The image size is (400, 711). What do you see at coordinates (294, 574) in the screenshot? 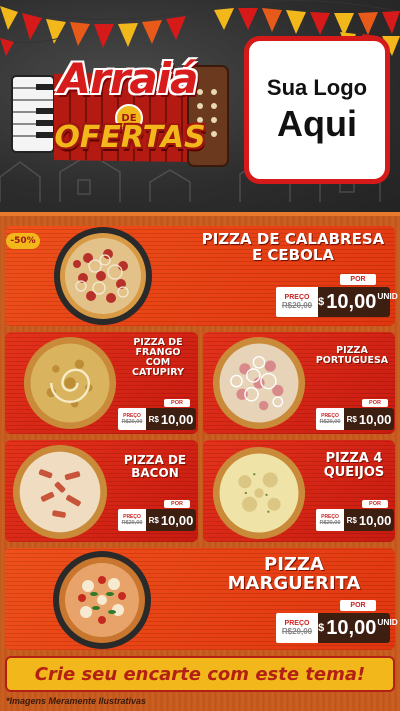
I see `product-name-marguerita: PIZZA MARGUERITA` at bounding box center [294, 574].